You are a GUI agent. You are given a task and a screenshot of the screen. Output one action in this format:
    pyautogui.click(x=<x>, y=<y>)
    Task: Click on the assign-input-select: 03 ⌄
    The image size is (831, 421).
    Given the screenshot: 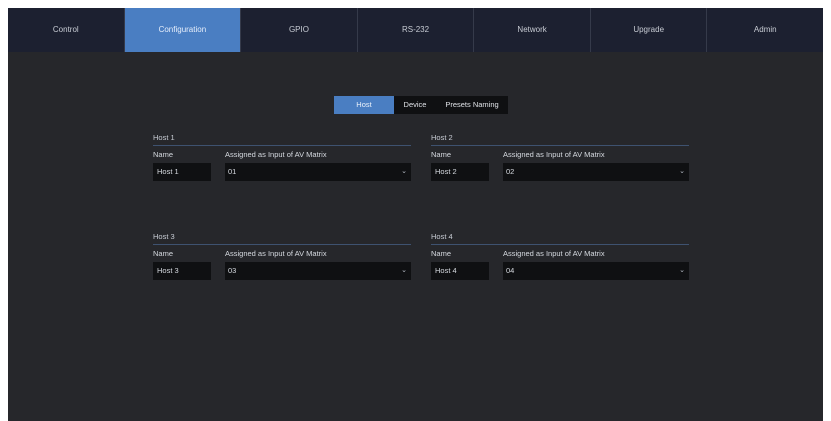 What is the action you would take?
    pyautogui.click(x=318, y=271)
    